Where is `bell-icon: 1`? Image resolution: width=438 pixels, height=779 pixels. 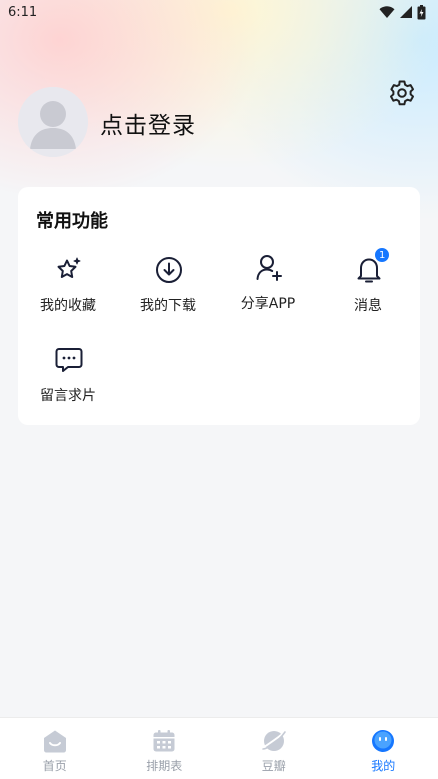 bell-icon: 1 is located at coordinates (372, 266).